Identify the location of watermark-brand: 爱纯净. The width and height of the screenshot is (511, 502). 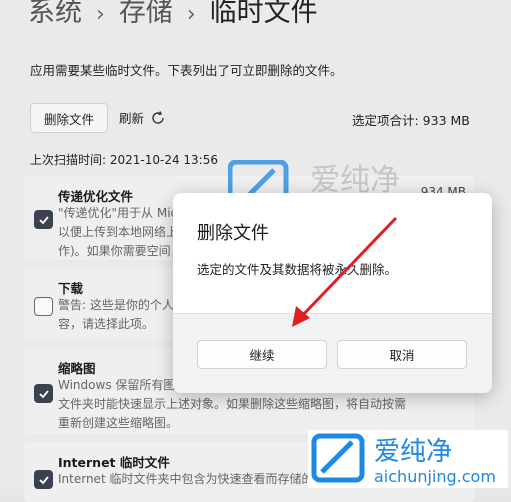
(413, 452).